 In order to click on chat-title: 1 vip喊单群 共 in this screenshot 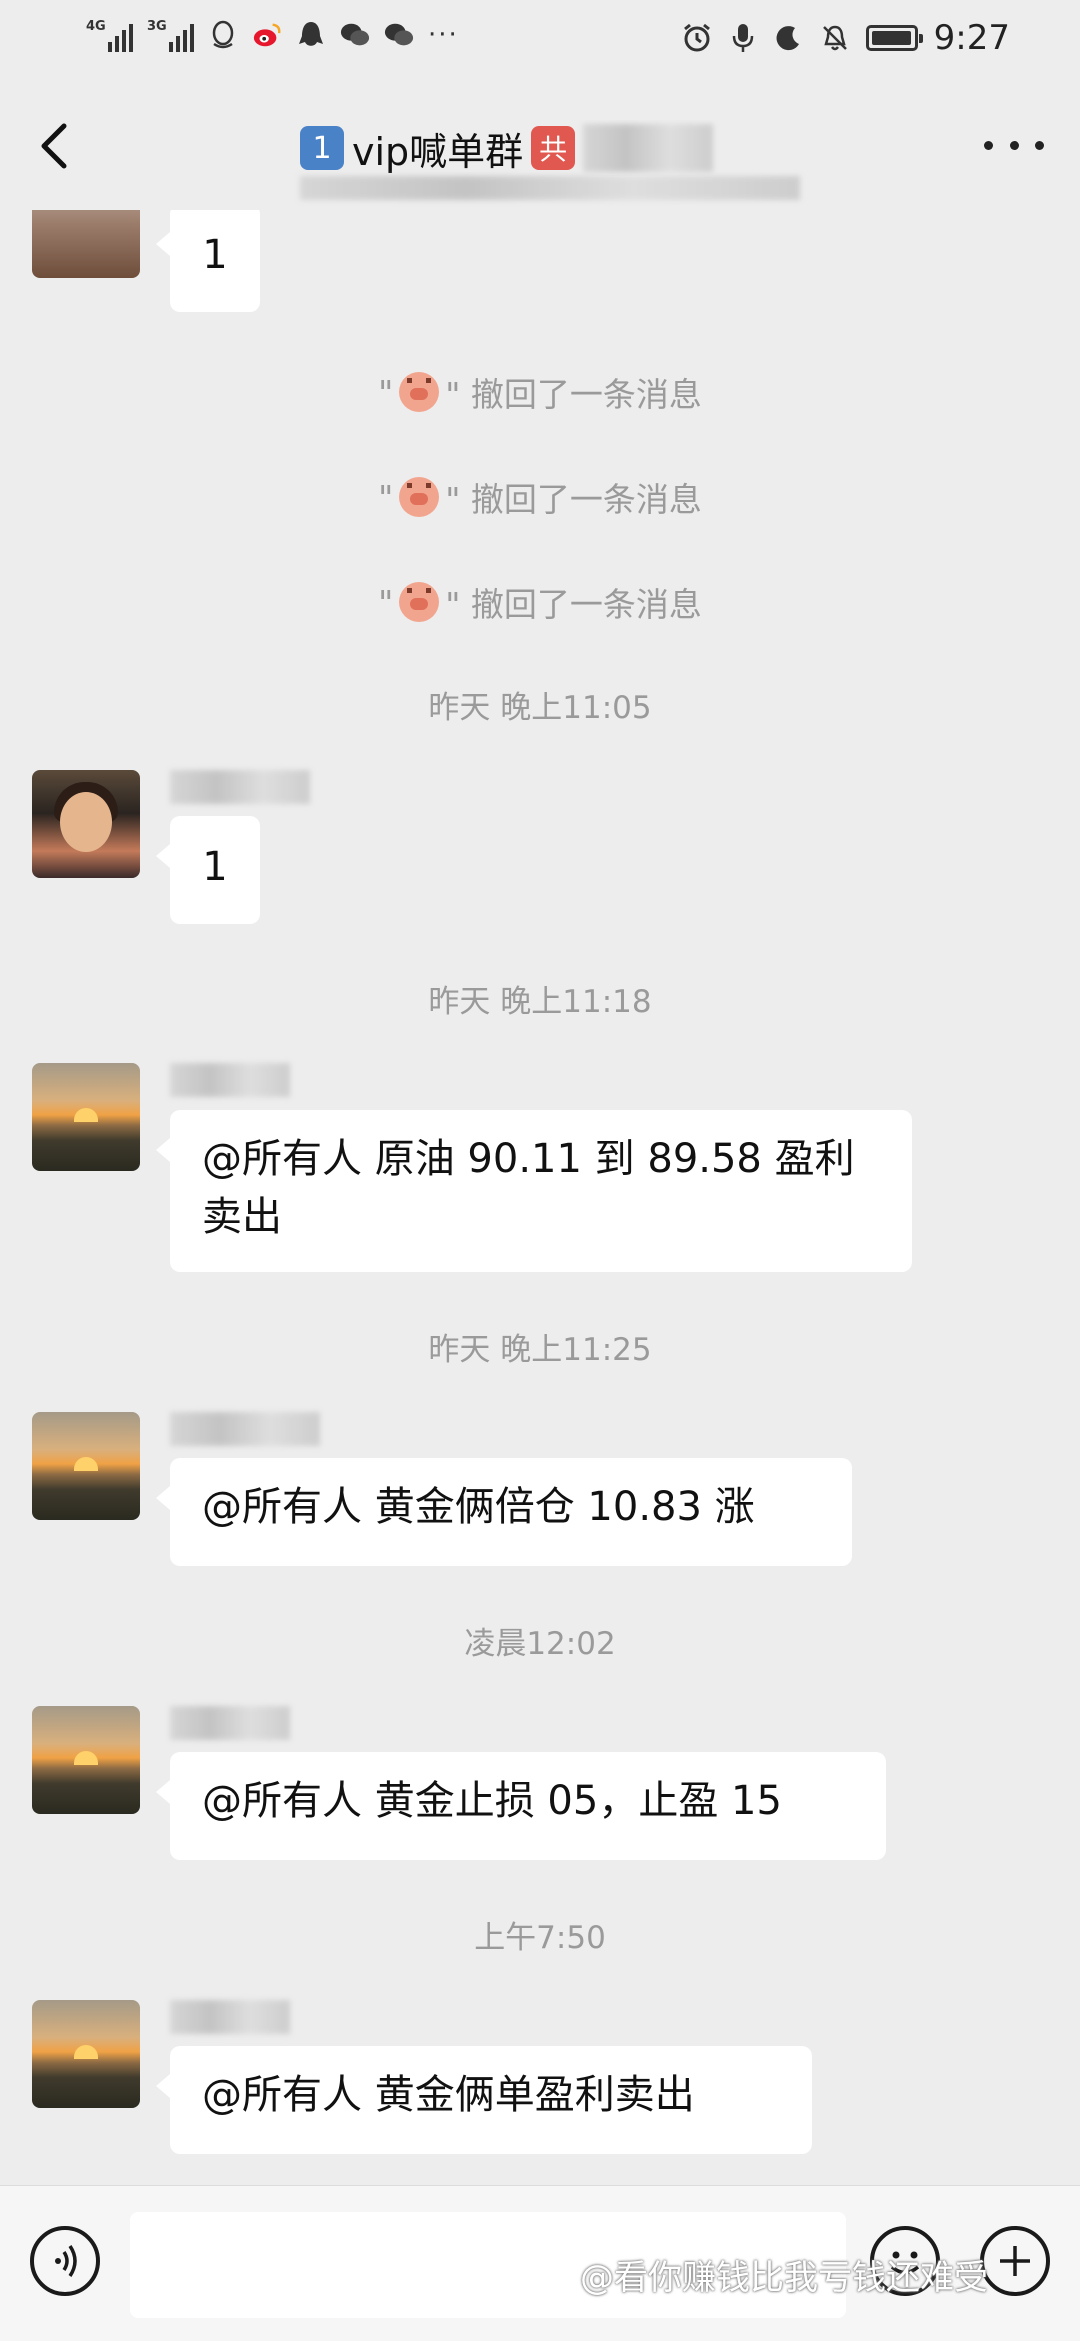, I will do `click(540, 148)`.